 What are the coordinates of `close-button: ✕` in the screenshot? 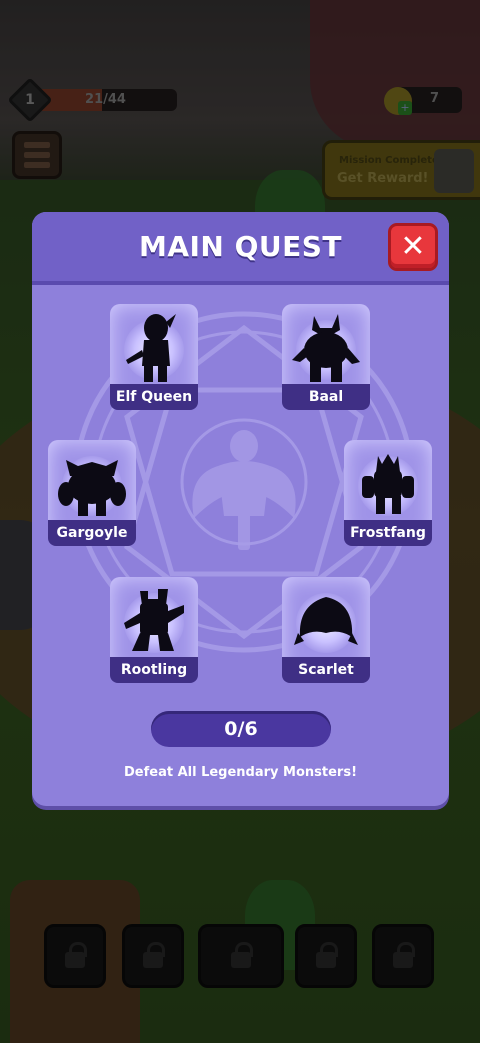 It's located at (413, 247).